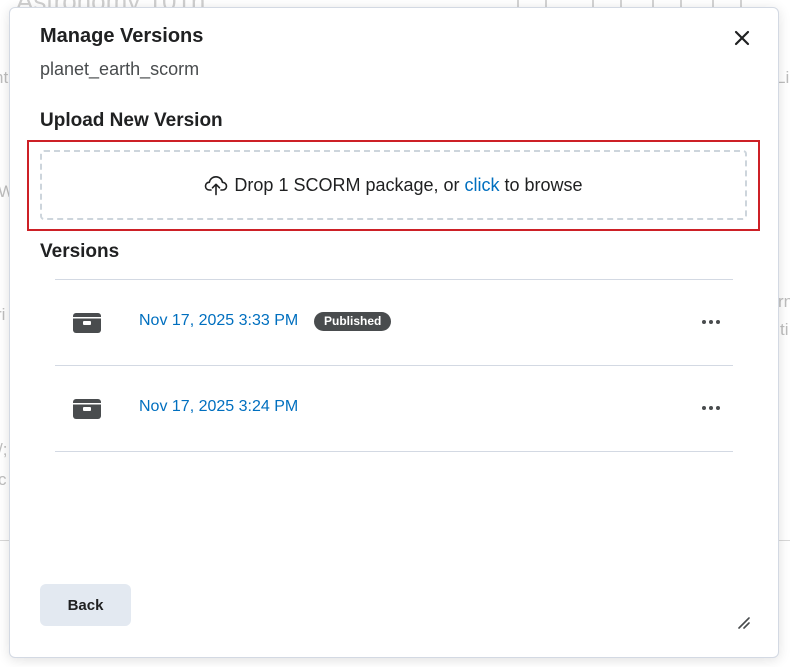 Image resolution: width=790 pixels, height=667 pixels. I want to click on dropzone-text-before: Drop 1 SCORM package, or, so click(349, 184).